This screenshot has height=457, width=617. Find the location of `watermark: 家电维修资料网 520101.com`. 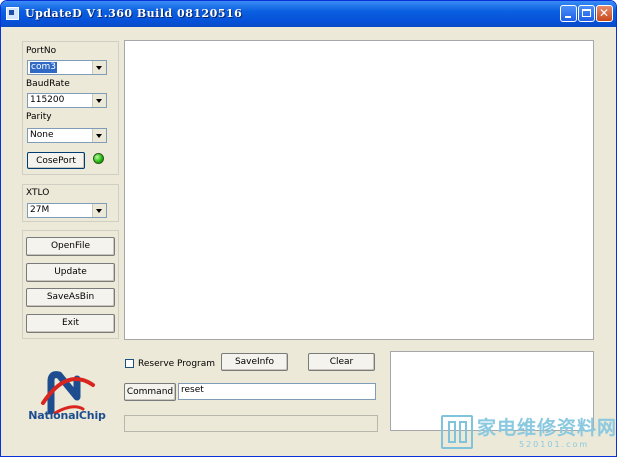

watermark: 家电维修资料网 520101.com is located at coordinates (529, 434).